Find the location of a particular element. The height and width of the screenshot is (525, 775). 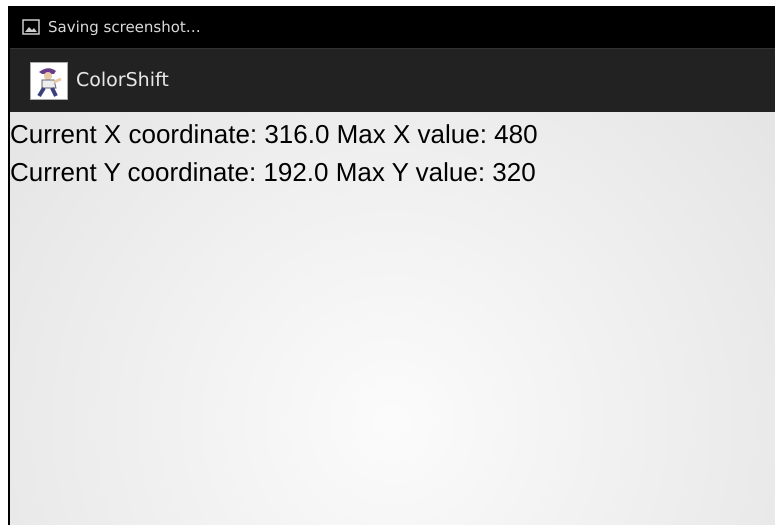

picture-icon is located at coordinates (31, 27).